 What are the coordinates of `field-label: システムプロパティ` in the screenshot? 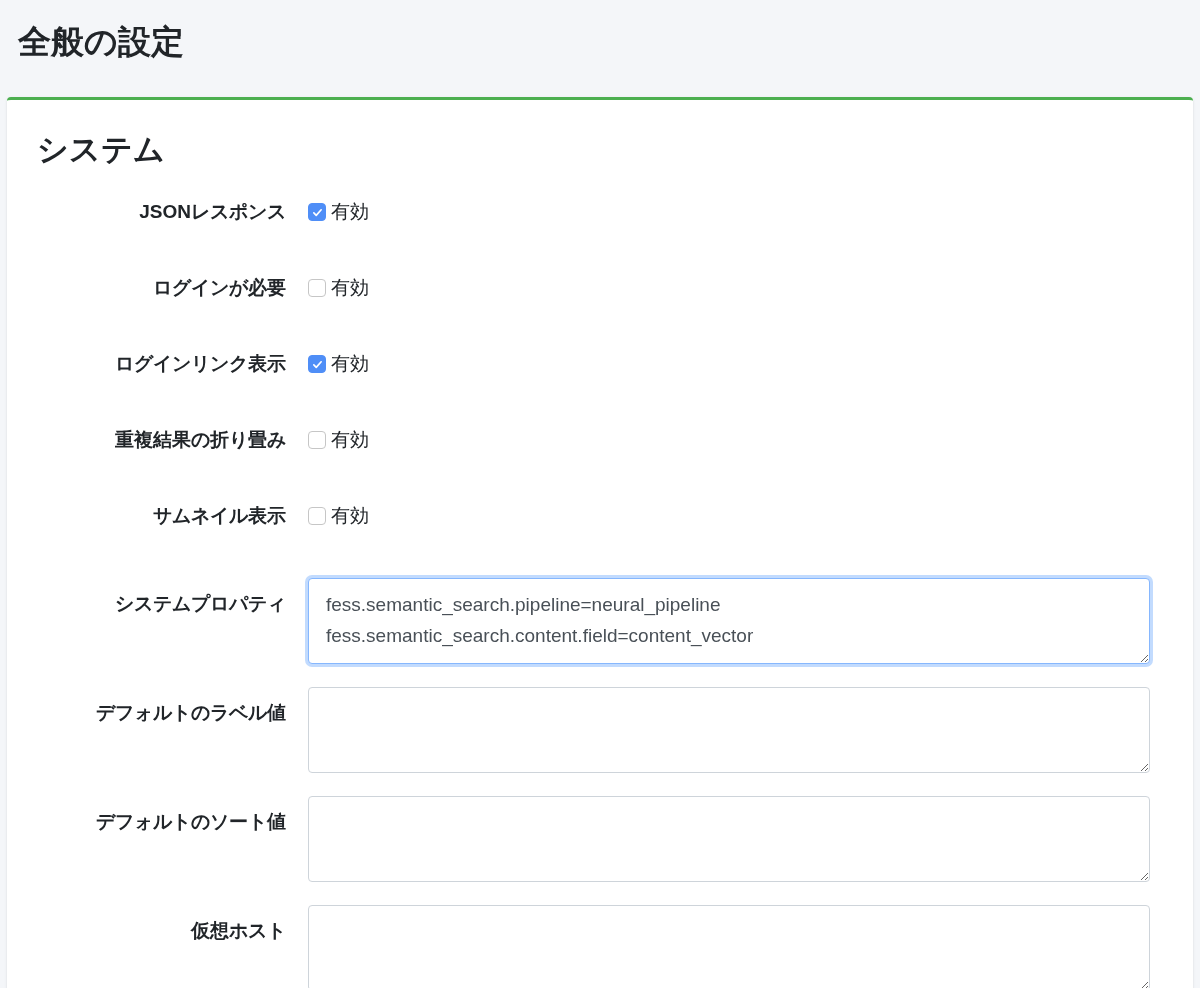 It's located at (200, 604).